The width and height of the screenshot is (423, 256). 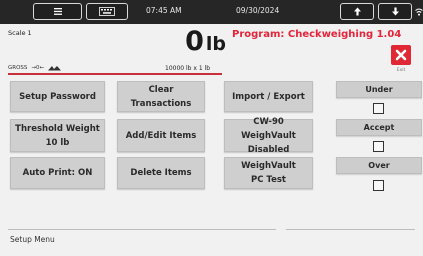 I want to click on accept-option-header: Accept, so click(x=379, y=127).